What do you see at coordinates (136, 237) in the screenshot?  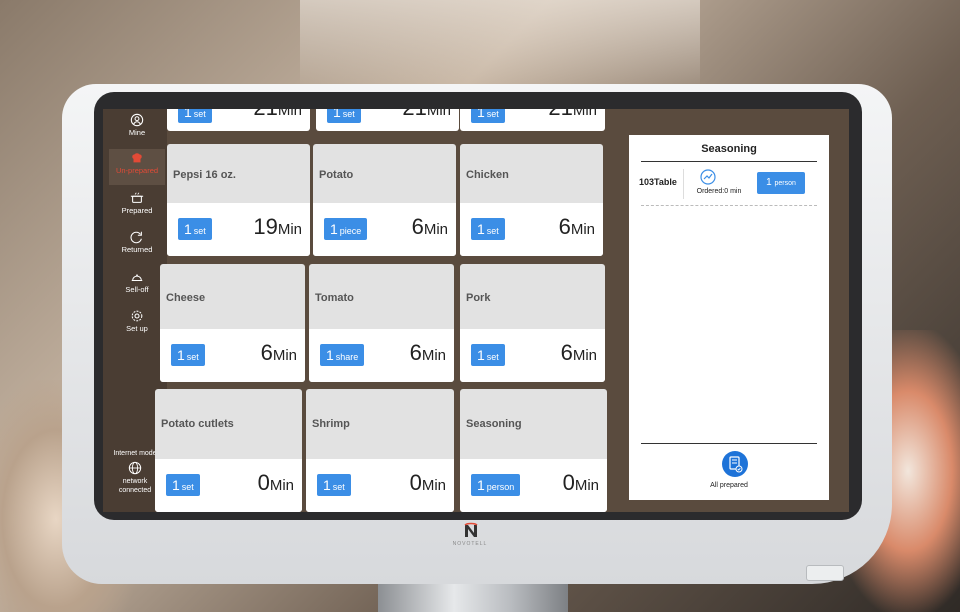 I see `return-icon` at bounding box center [136, 237].